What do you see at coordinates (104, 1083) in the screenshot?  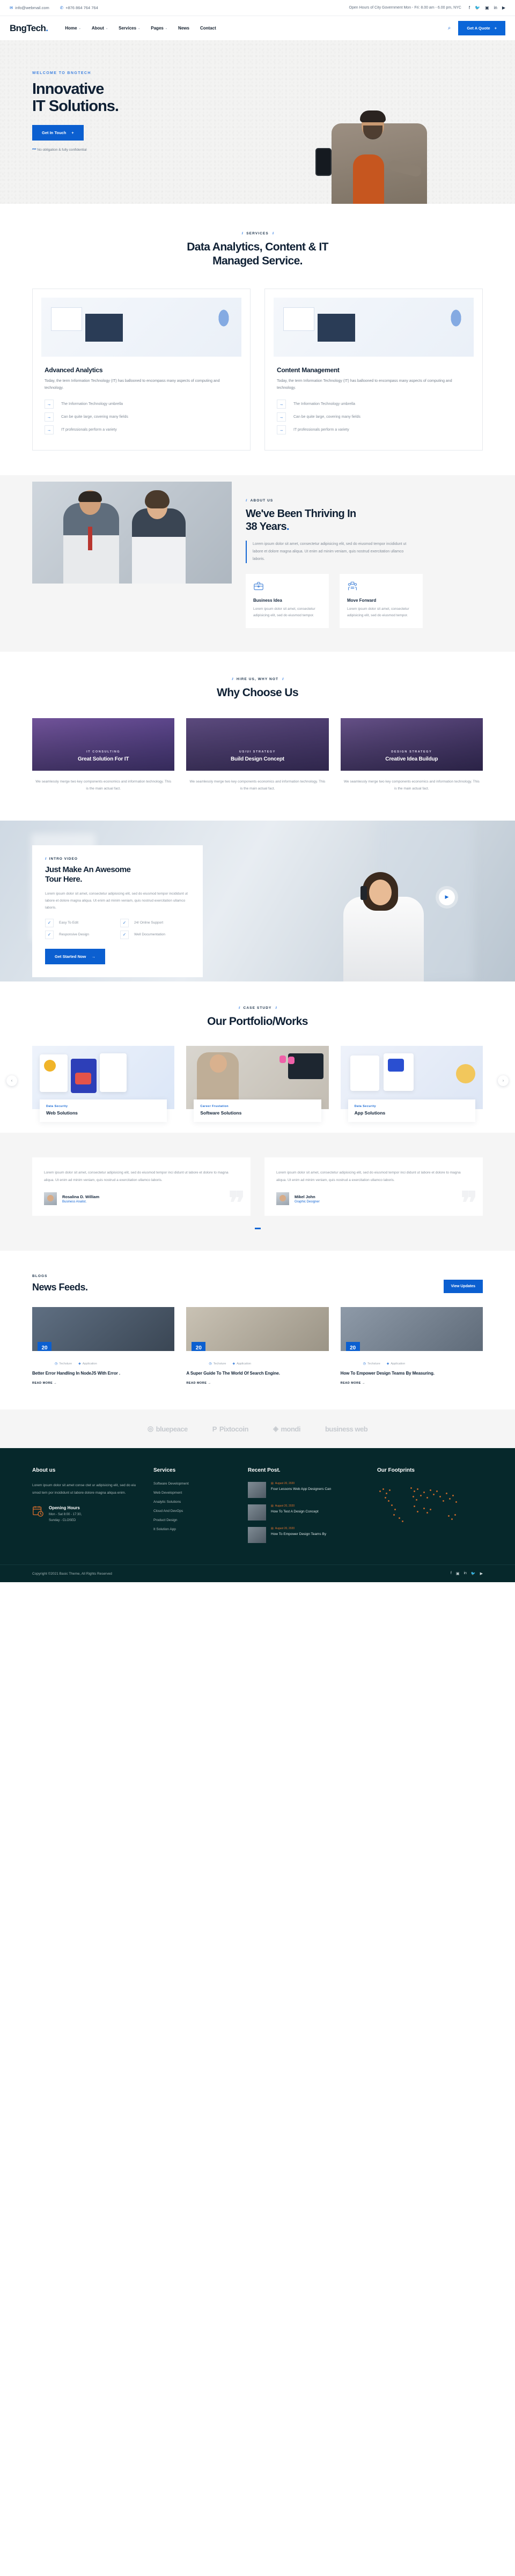 I see `portfolio-card: Data Security Web Solutions` at bounding box center [104, 1083].